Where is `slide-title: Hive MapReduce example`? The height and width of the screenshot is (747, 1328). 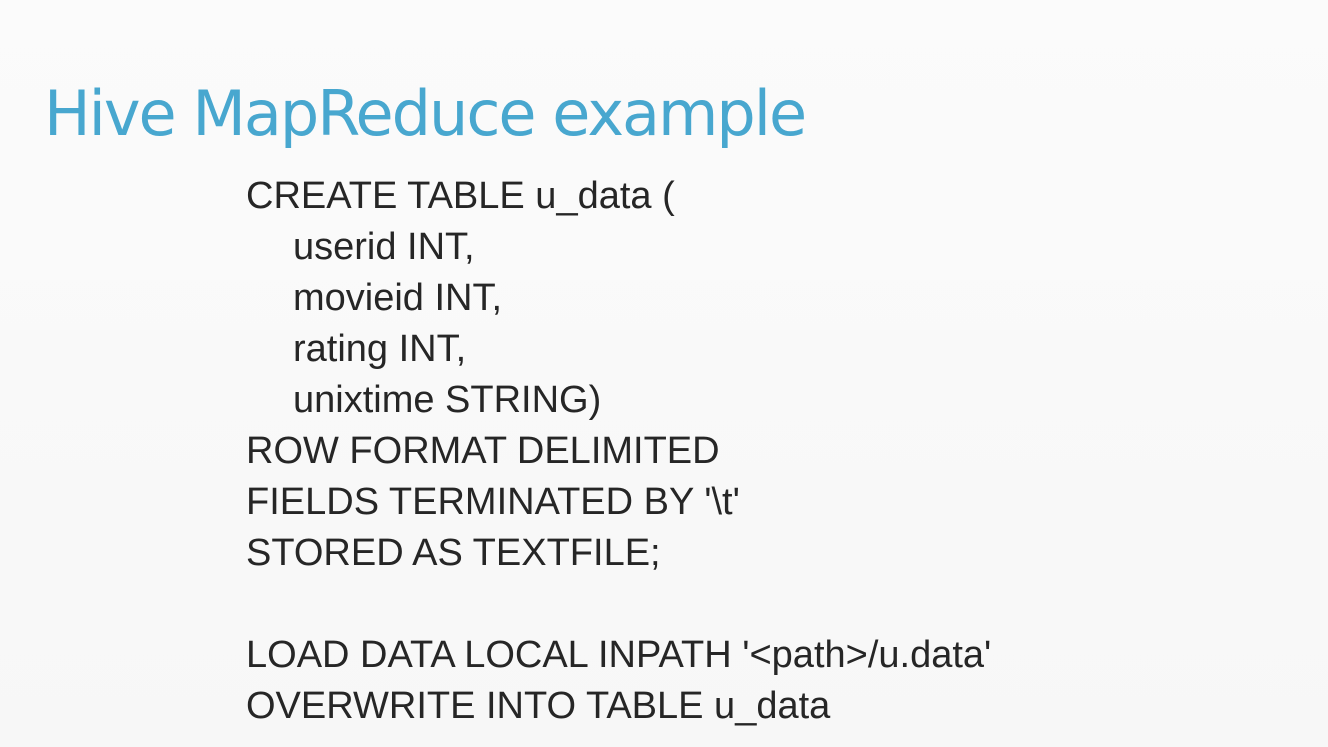 slide-title: Hive MapReduce example is located at coordinates (425, 113).